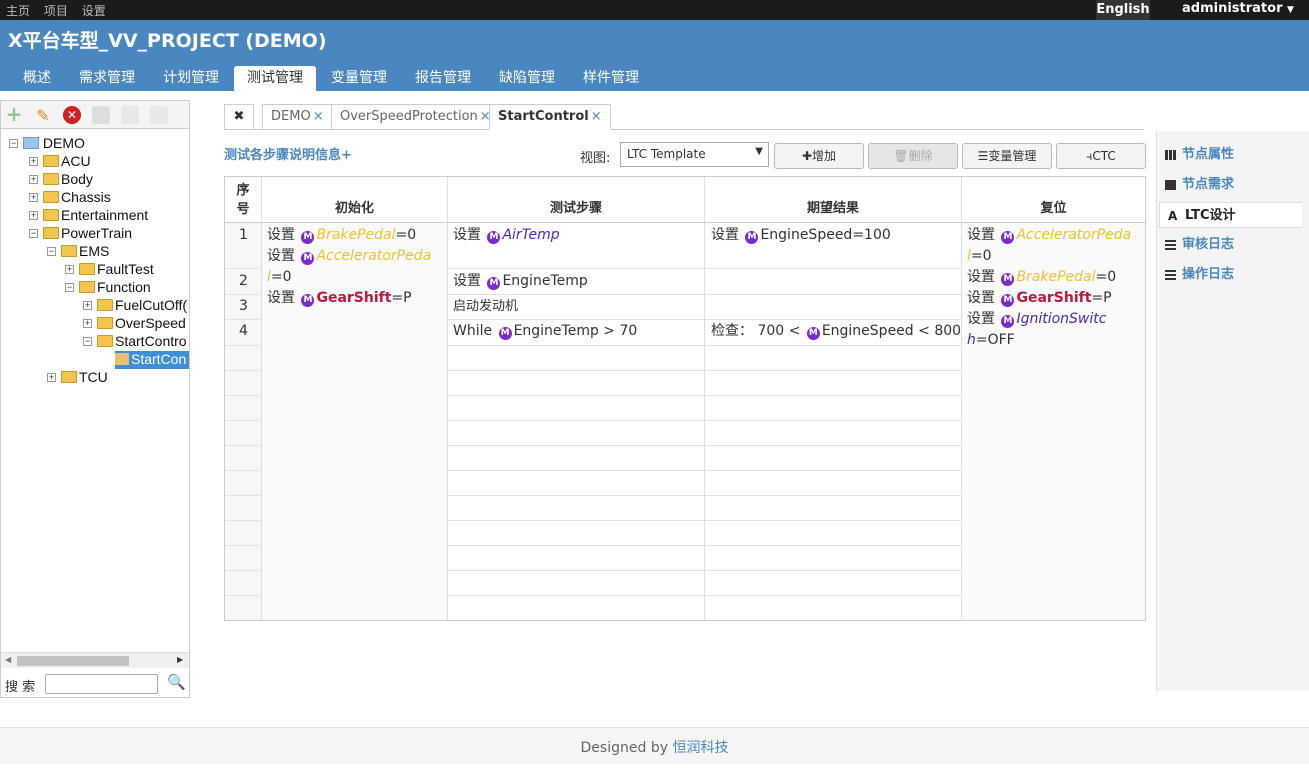  Describe the element at coordinates (626, 748) in the screenshot. I see `designed-by-text: Designed by` at that location.